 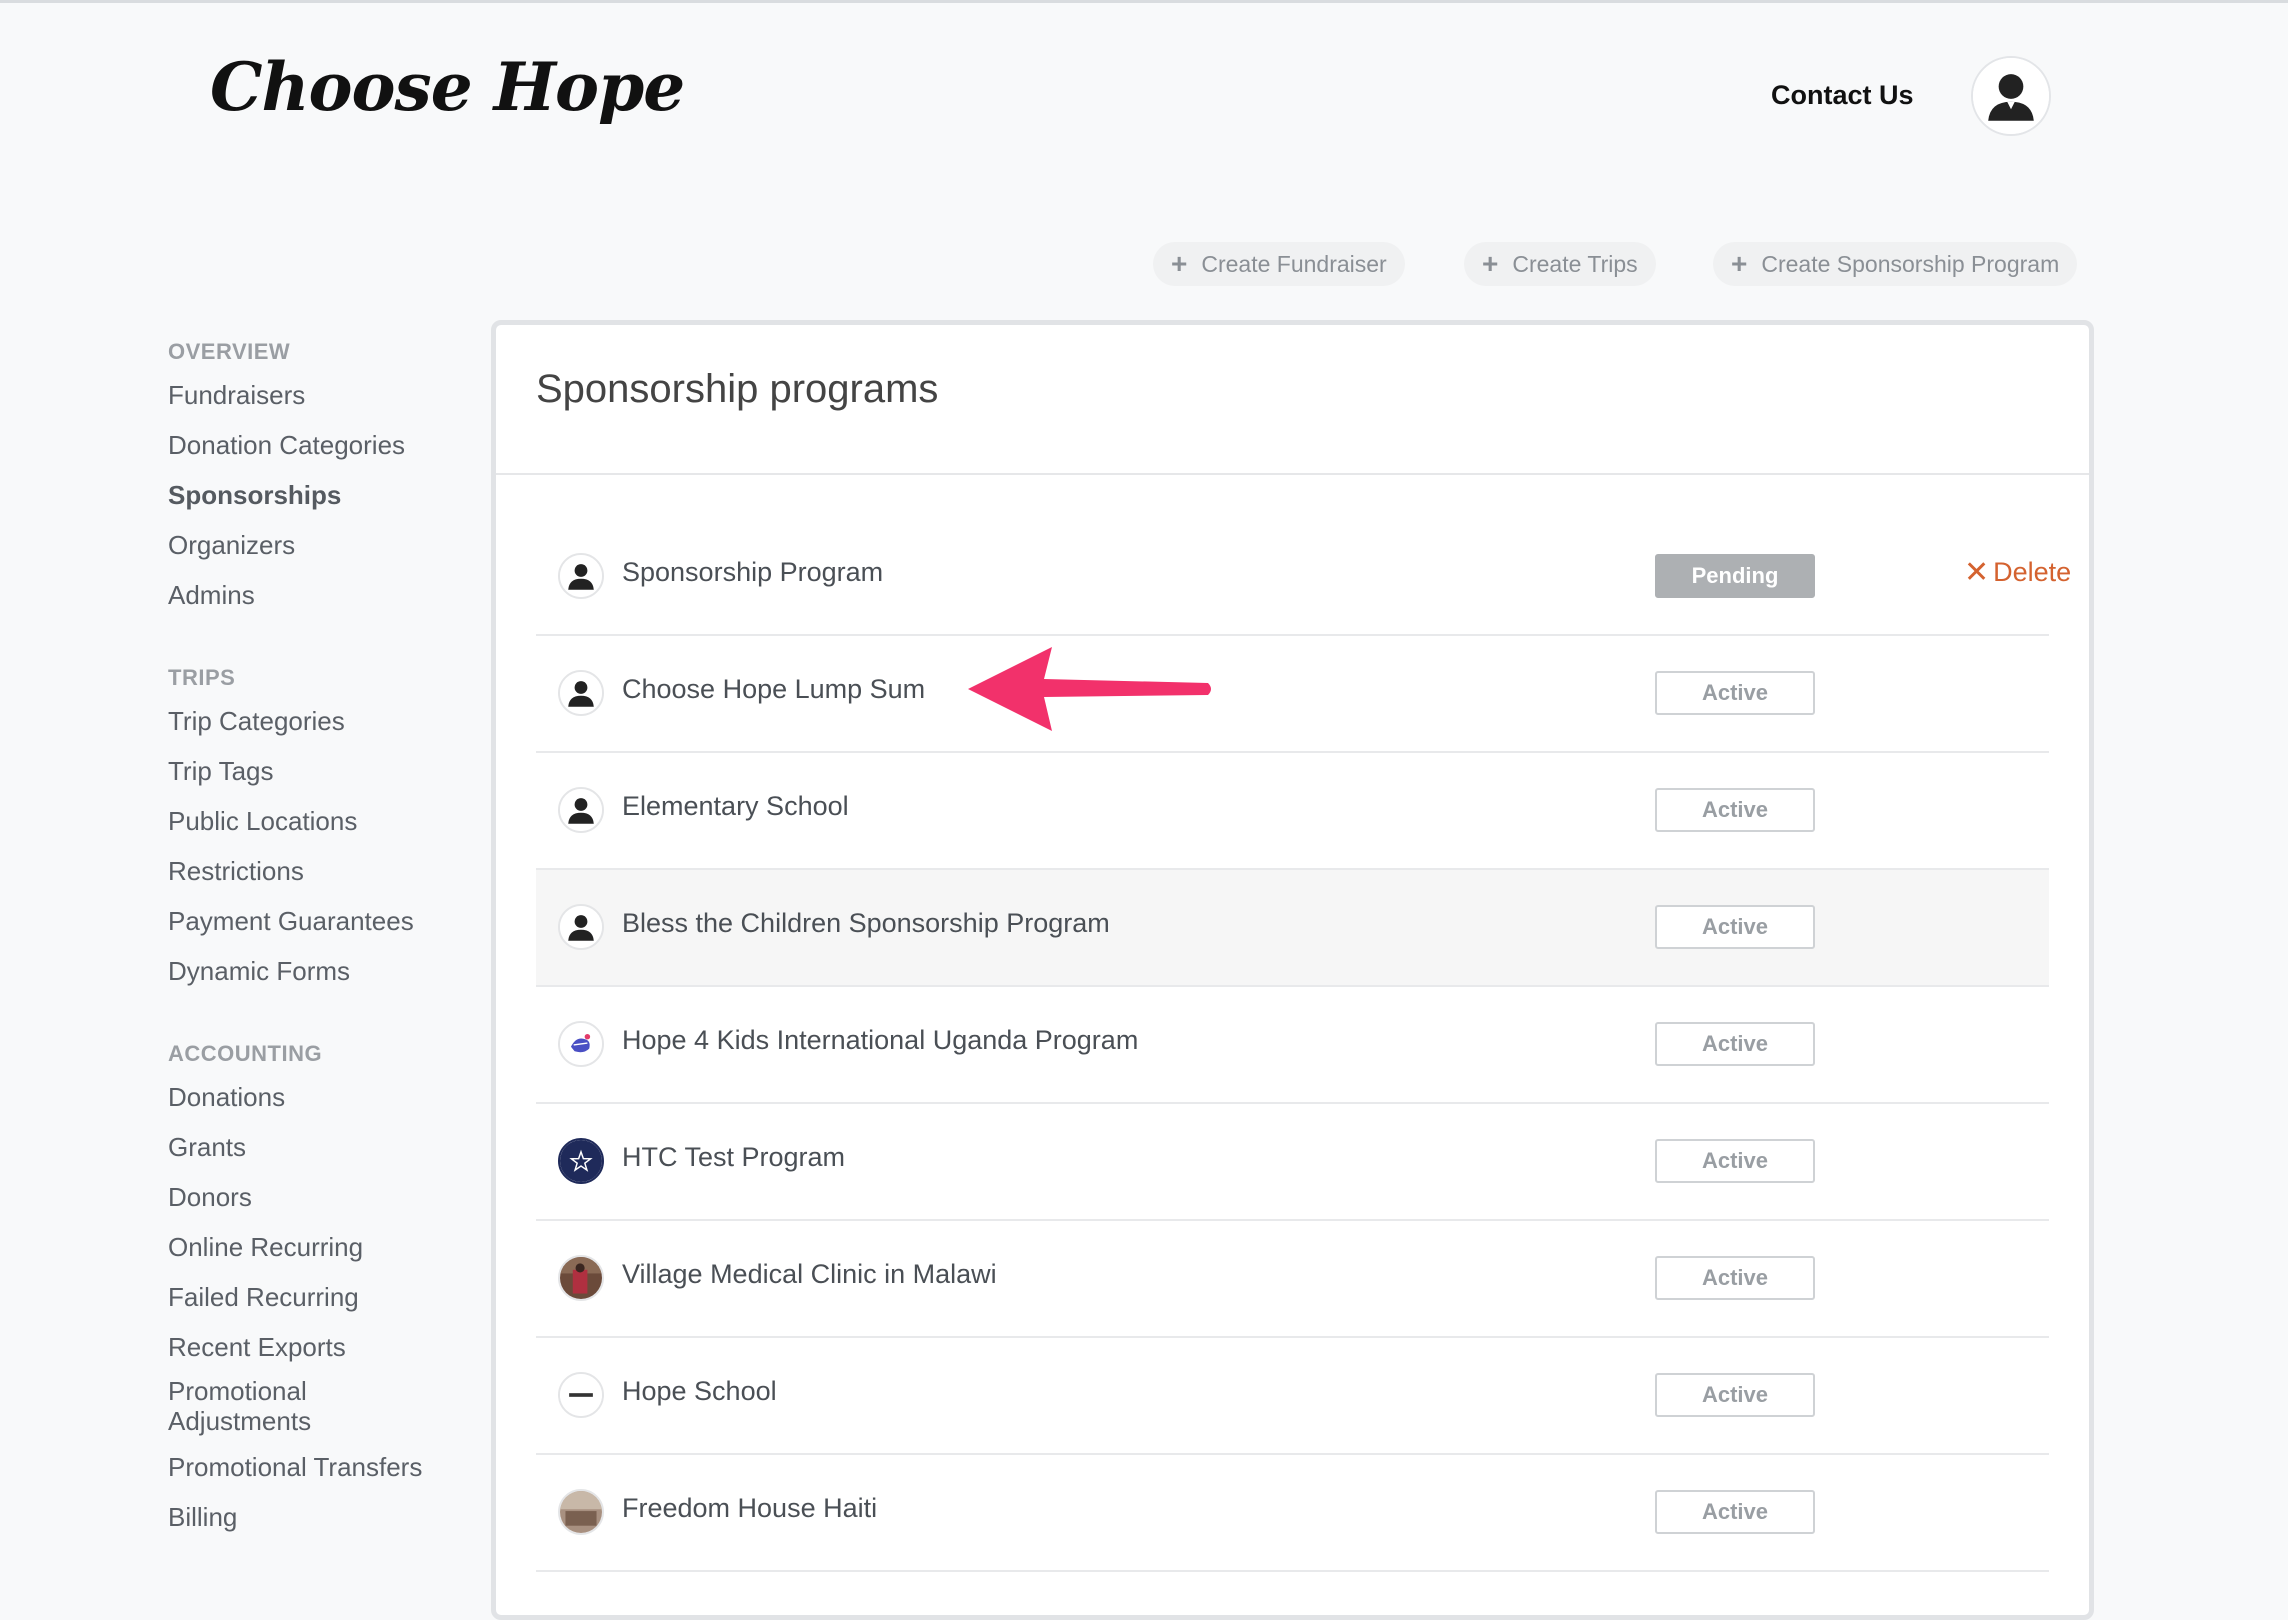 I want to click on sidebar-item-sponsorships: Sponsorships, so click(x=318, y=495).